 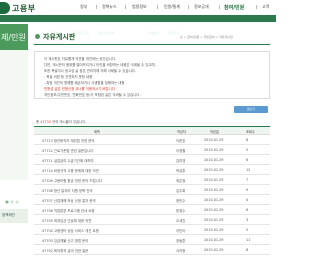 What do you see at coordinates (247, 179) in the screenshot?
I see `post-hits: 7` at bounding box center [247, 179].